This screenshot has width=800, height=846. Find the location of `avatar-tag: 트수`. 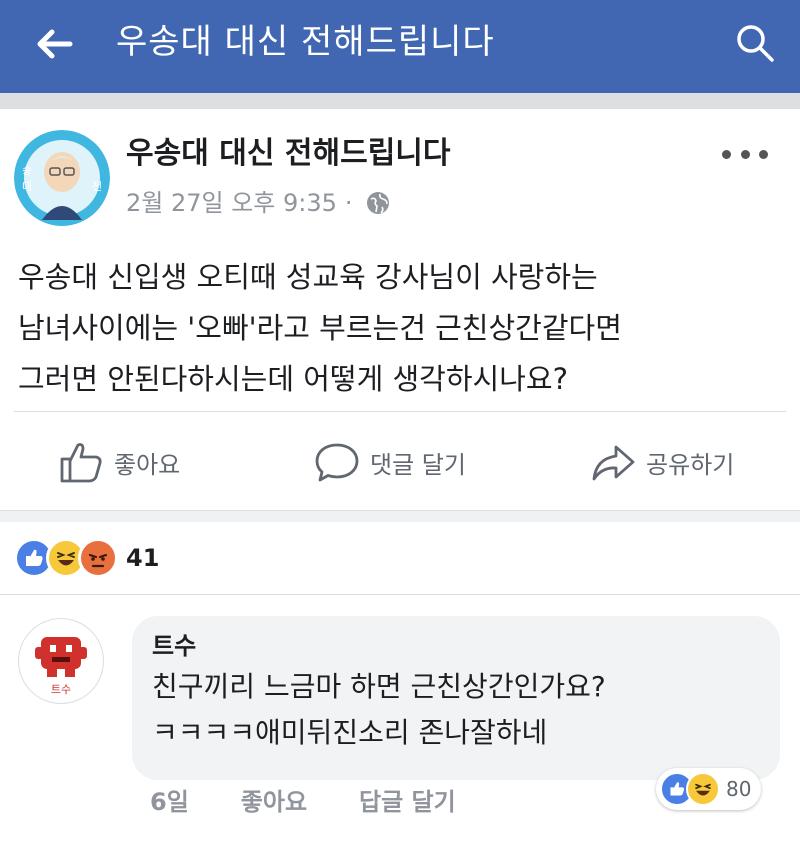

avatar-tag: 트수 is located at coordinates (61, 689).